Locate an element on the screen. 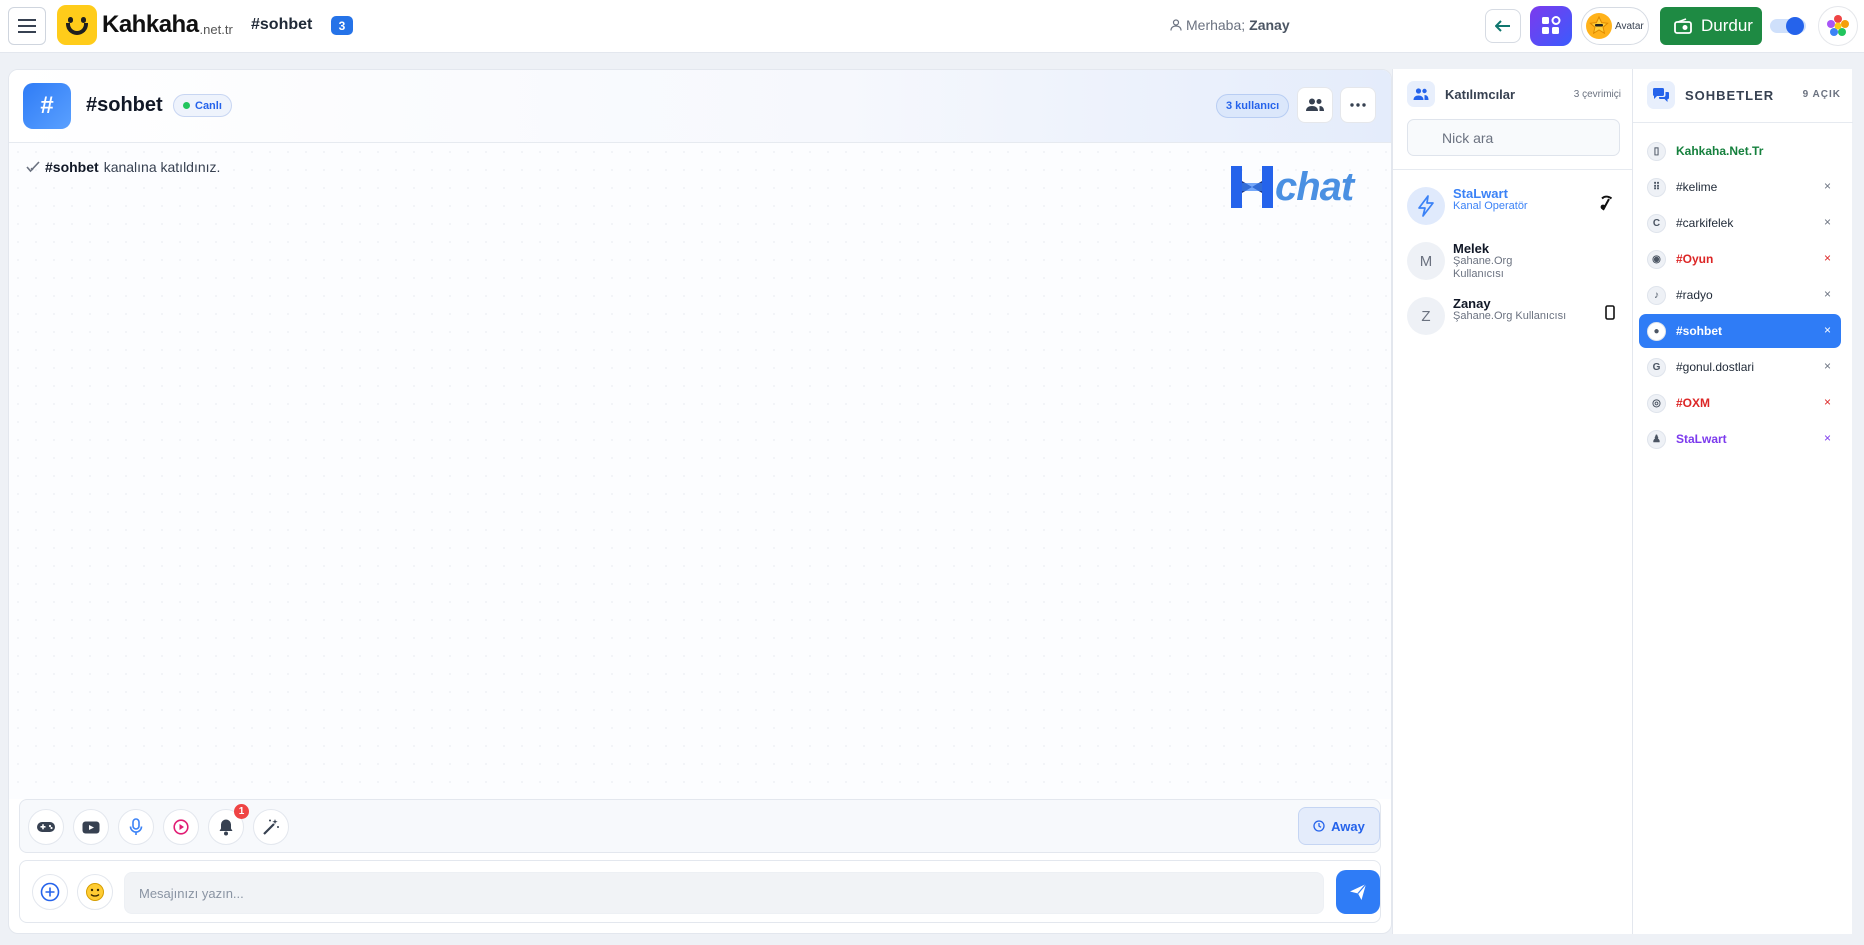 This screenshot has height=945, width=1864. participant-item: M Melek Şahane.Org Kullanıcısı is located at coordinates (1518, 260).